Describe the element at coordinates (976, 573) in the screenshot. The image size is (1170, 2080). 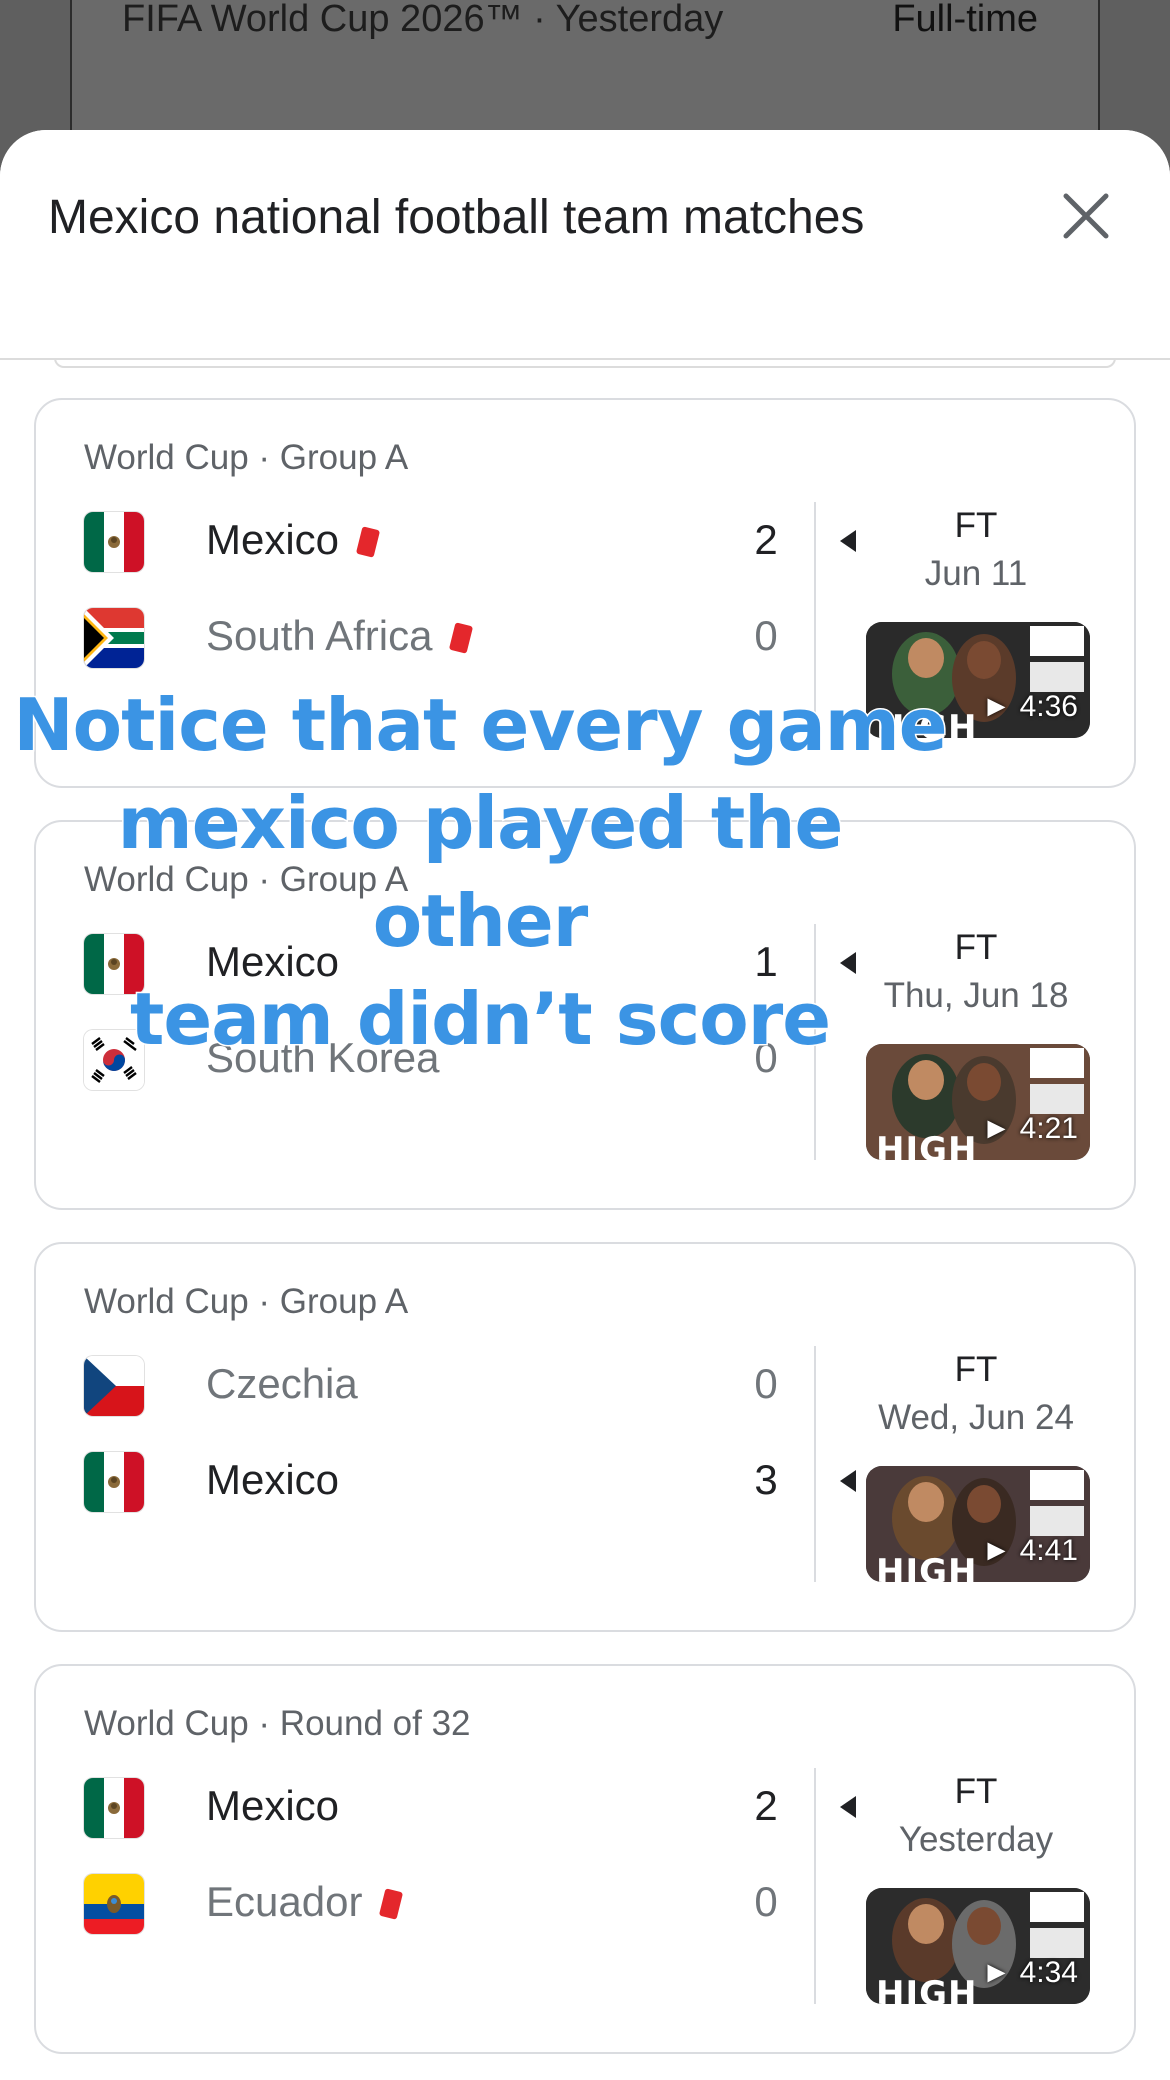
I see `match-date: Jun 11` at that location.